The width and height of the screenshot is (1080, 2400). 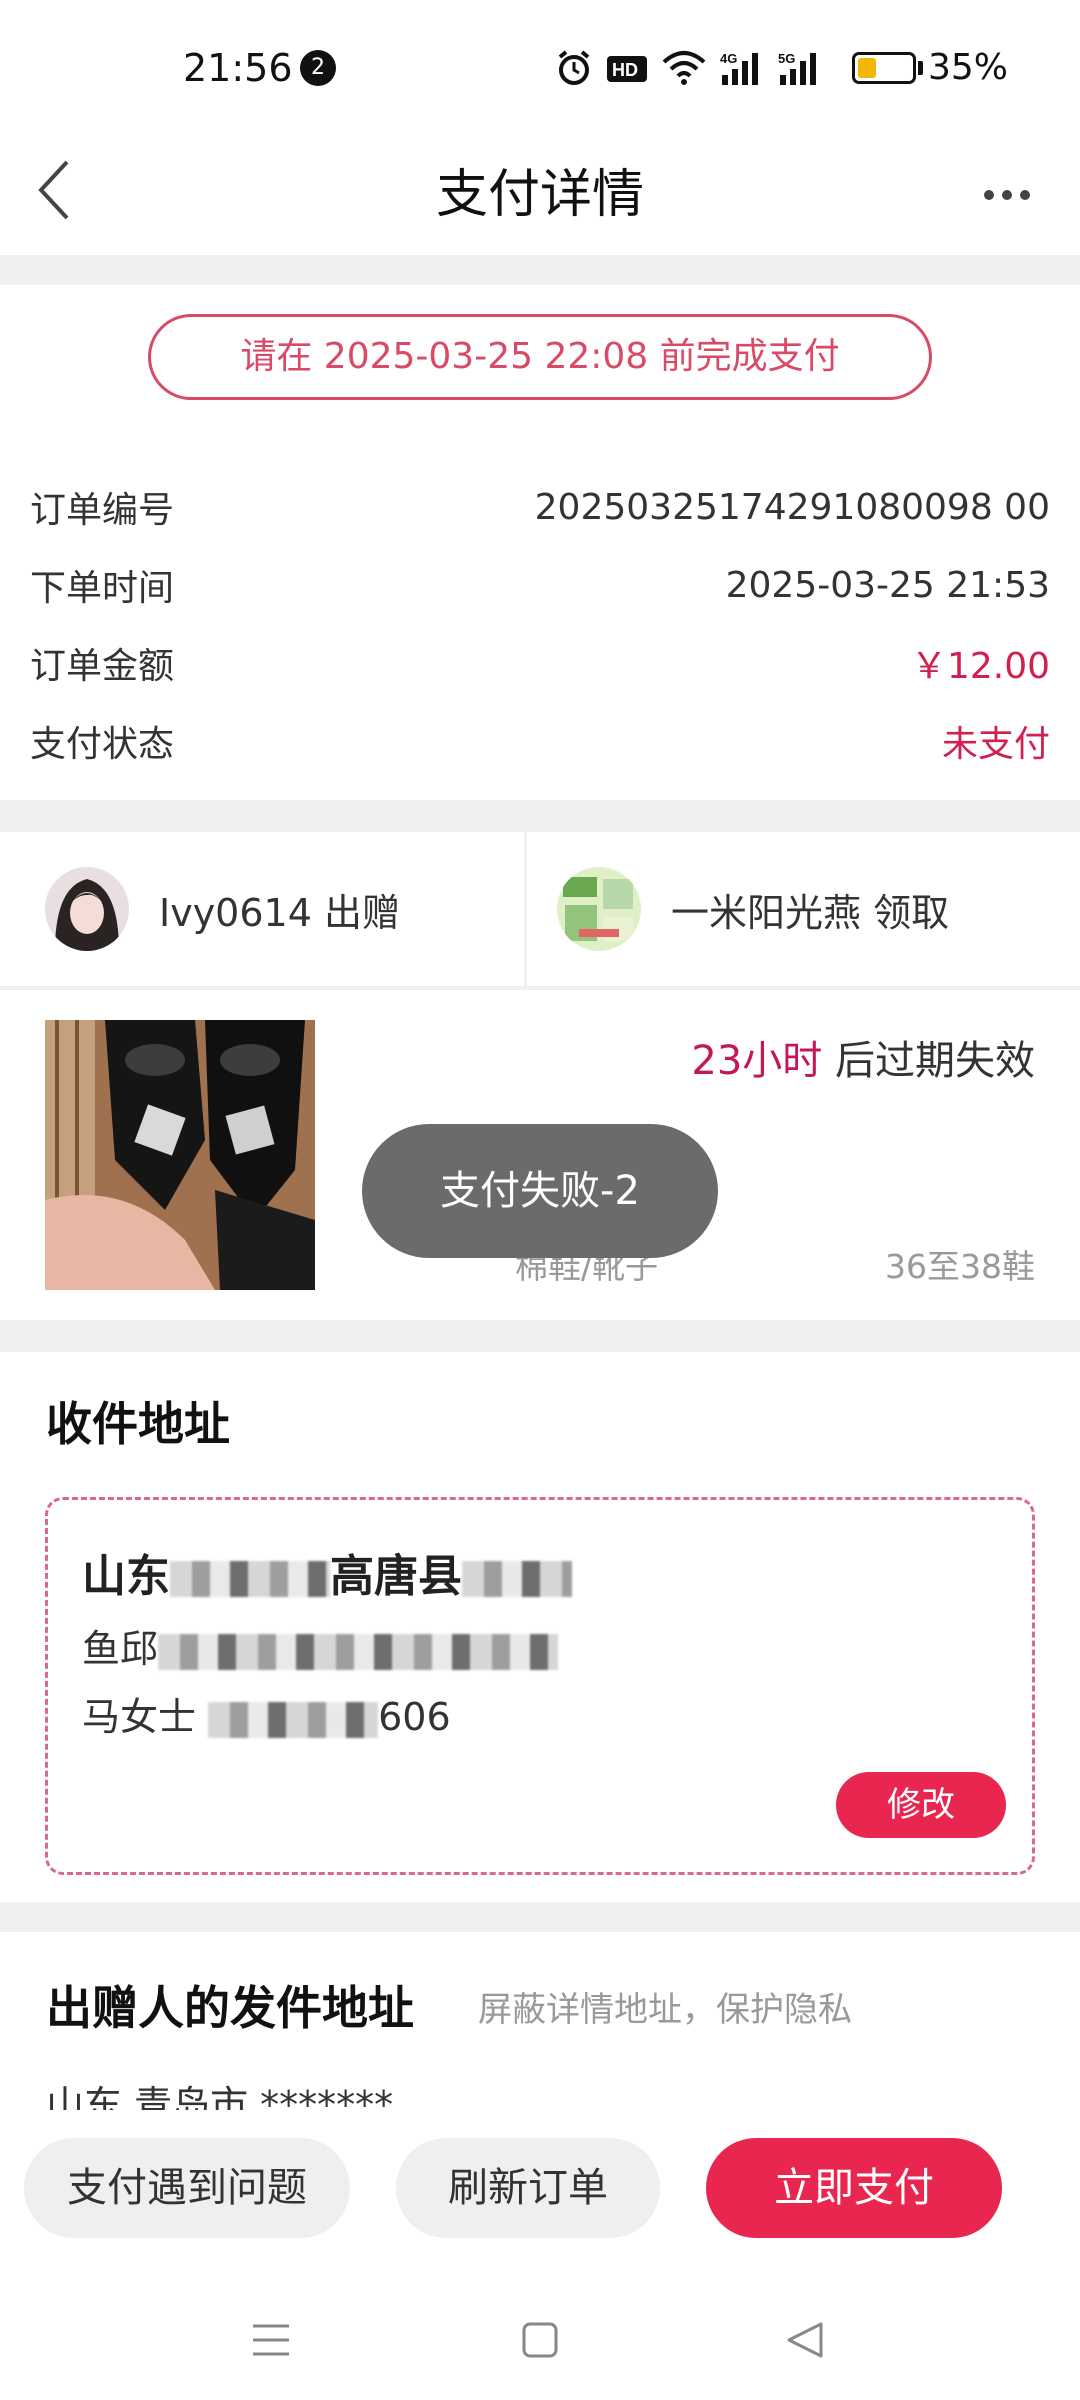 What do you see at coordinates (540, 2255) in the screenshot?
I see `bottom-action-bar: 支付遇到问题 刷新订单 立即支付` at bounding box center [540, 2255].